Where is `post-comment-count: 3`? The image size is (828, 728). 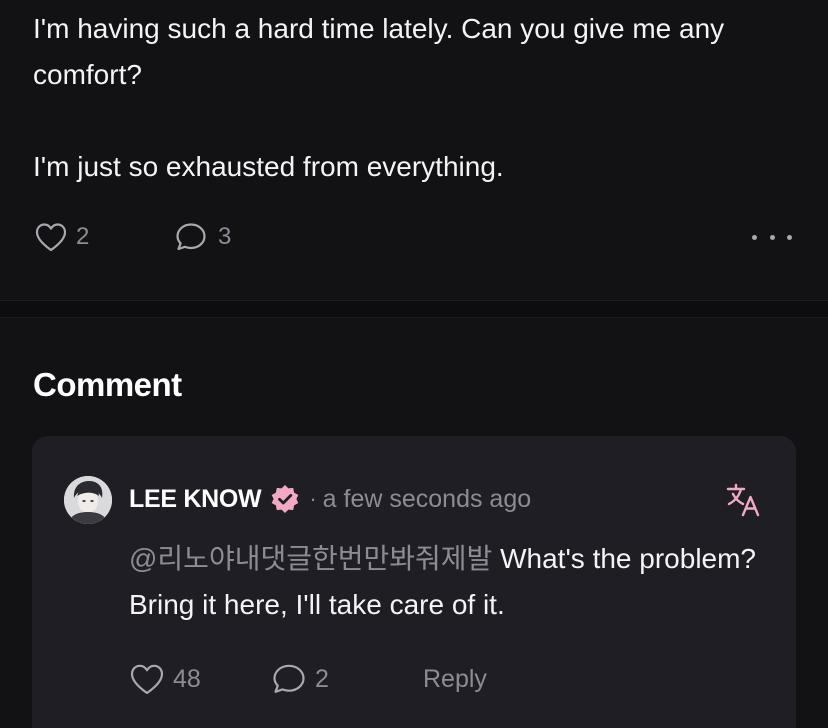
post-comment-count: 3 is located at coordinates (225, 236).